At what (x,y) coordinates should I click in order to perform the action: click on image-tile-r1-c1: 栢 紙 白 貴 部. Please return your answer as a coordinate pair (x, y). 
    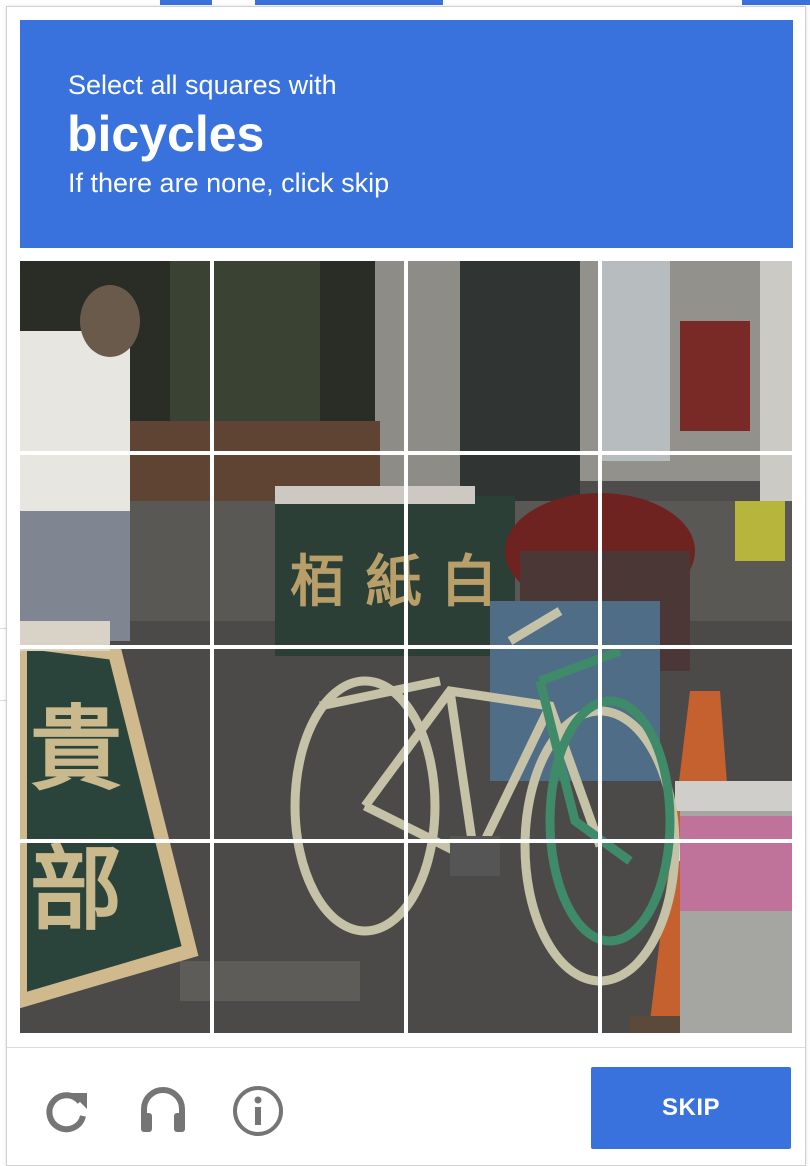
    Looking at the image, I should click on (115, 356).